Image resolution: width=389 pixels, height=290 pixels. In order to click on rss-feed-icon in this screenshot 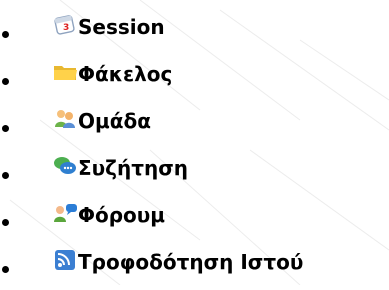, I will do `click(65, 260)`.